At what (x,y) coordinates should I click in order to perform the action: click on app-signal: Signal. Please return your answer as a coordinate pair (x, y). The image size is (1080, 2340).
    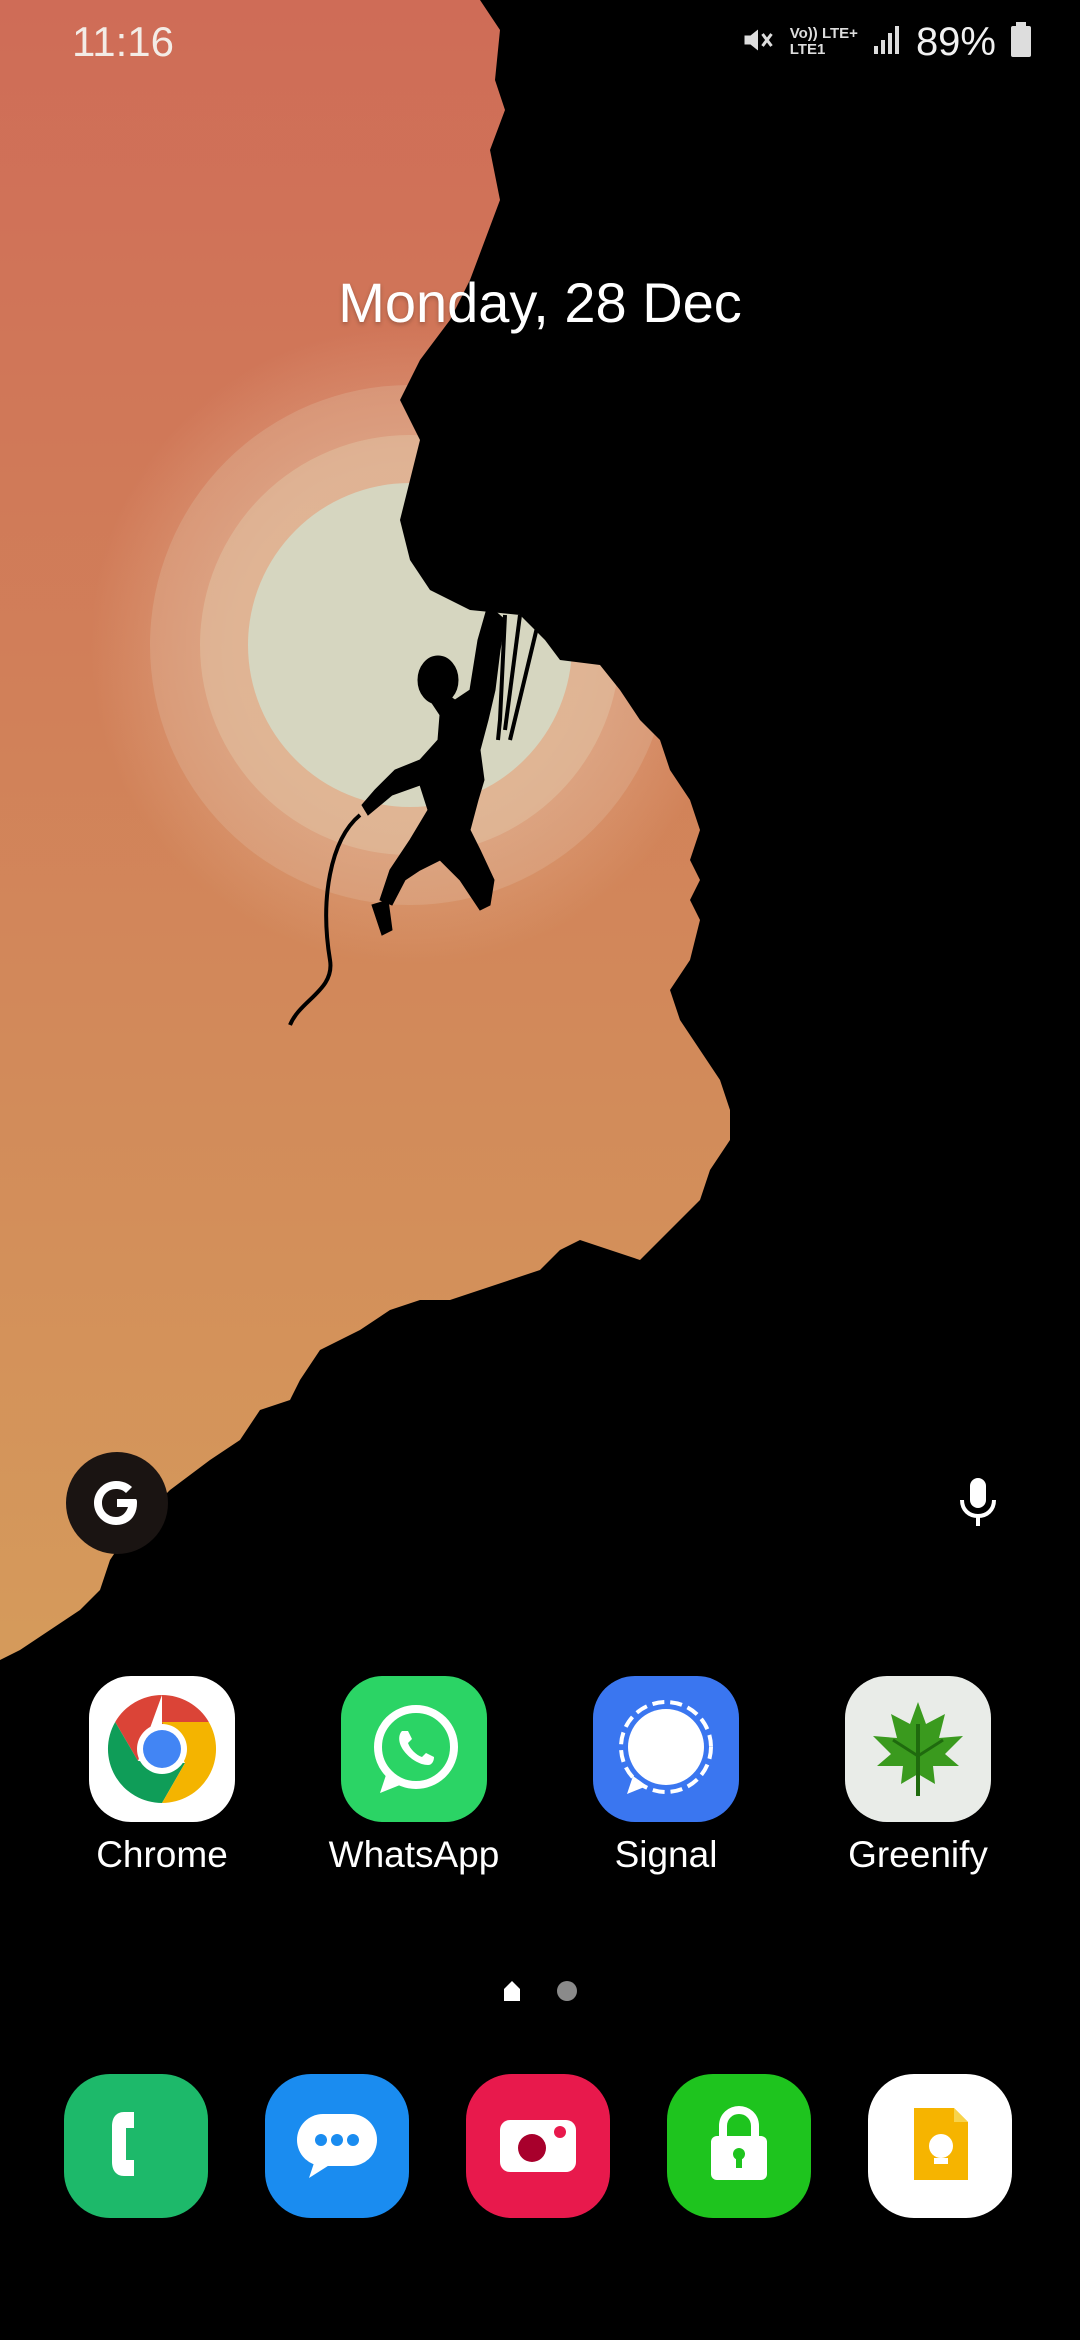
    Looking at the image, I should click on (666, 1776).